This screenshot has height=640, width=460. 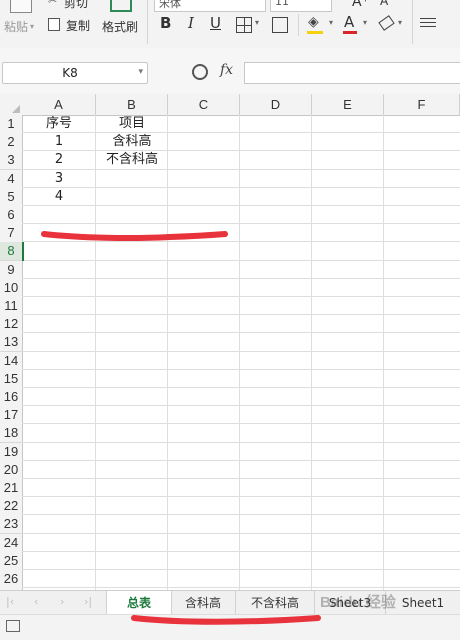 I want to click on column-header-c: C, so click(x=204, y=105).